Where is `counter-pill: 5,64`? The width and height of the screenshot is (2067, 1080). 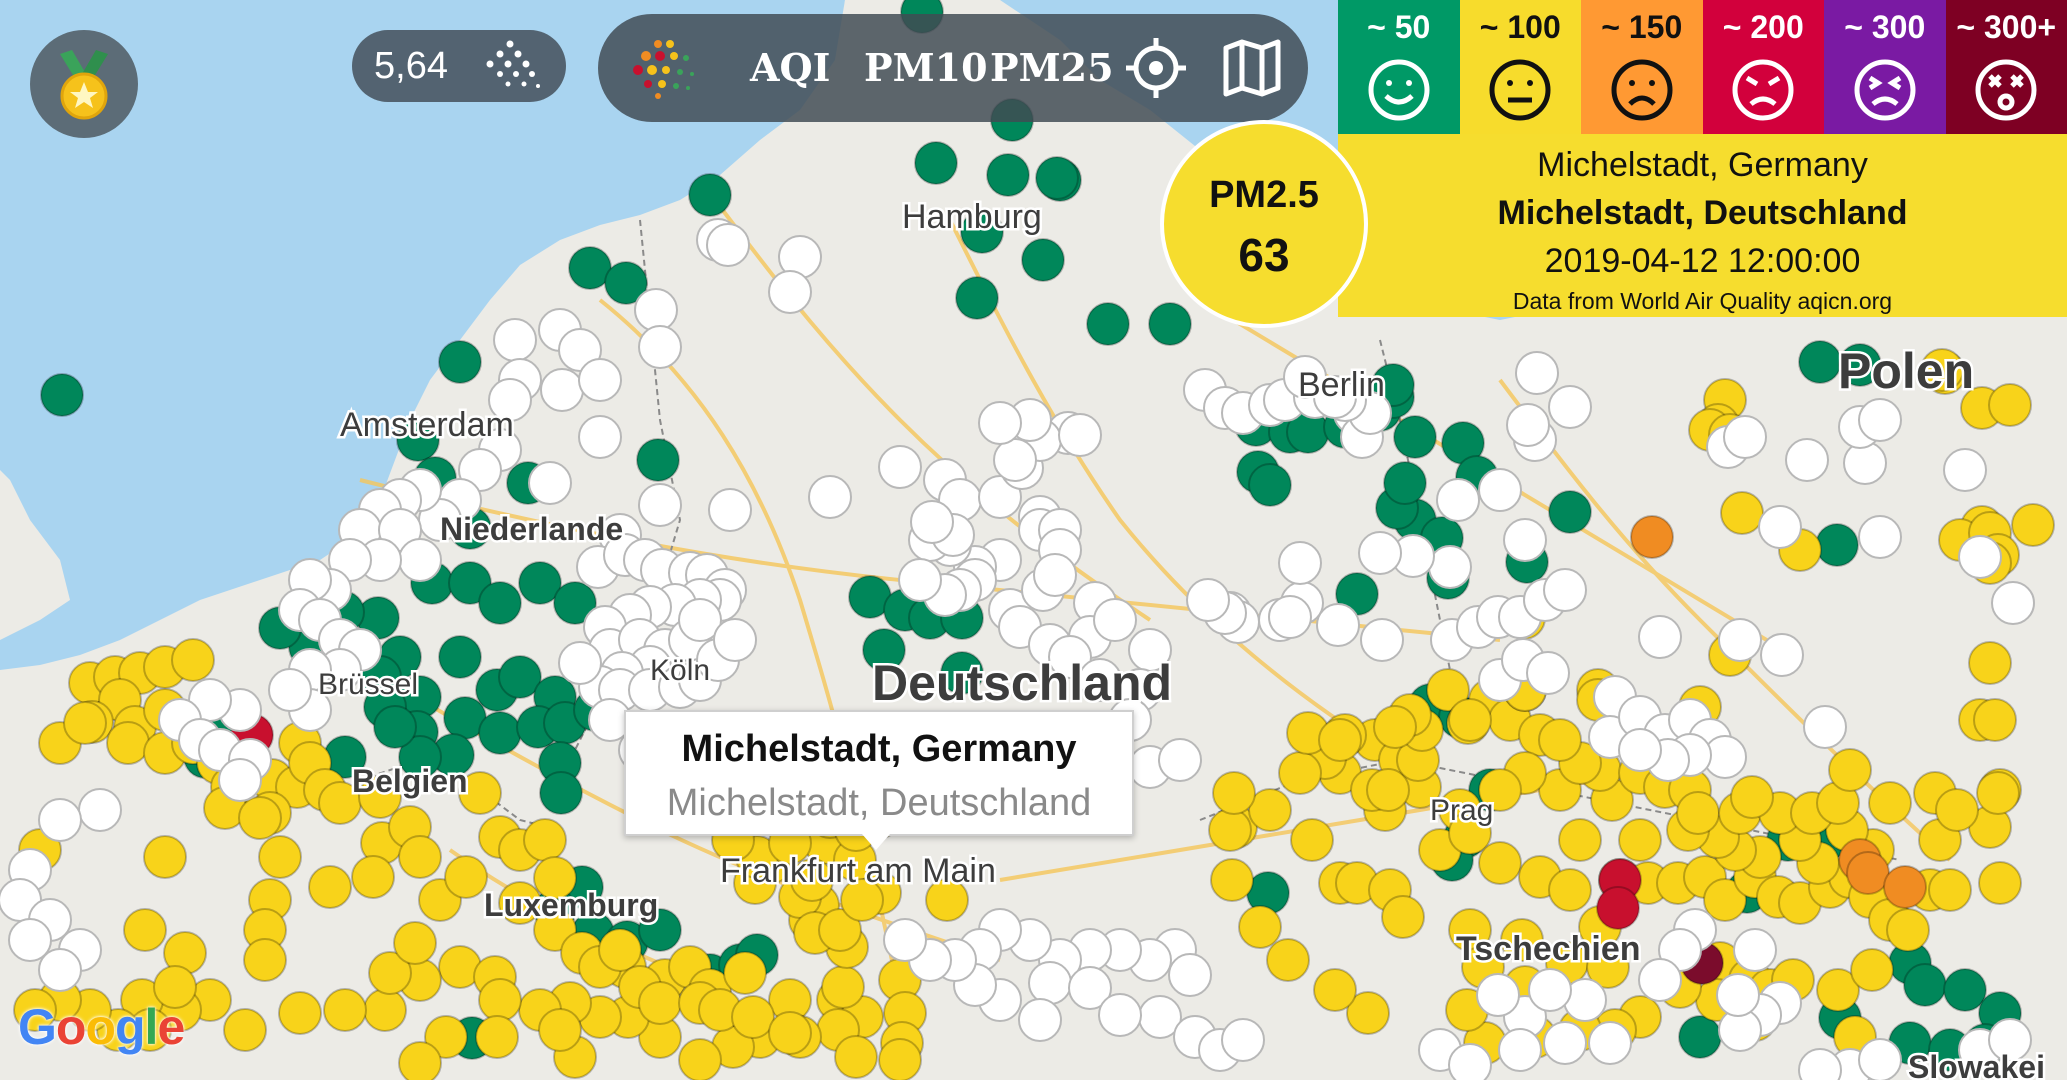 counter-pill: 5,64 is located at coordinates (459, 66).